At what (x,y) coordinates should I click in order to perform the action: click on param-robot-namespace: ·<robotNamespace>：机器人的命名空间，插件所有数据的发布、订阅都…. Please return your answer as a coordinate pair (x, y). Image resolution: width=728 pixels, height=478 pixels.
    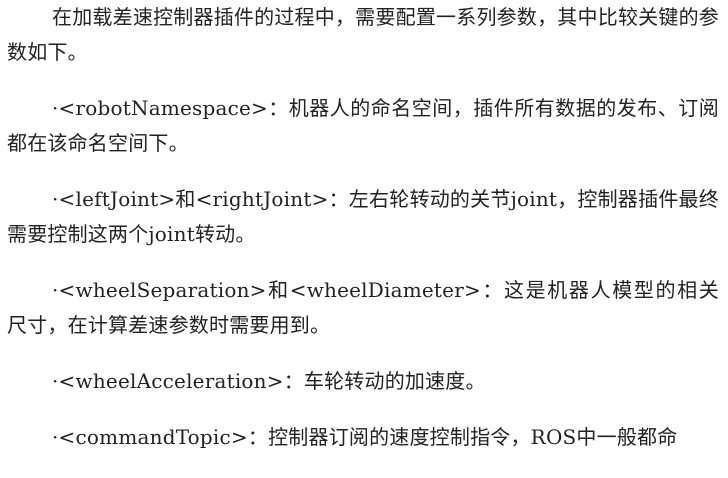
    Looking at the image, I should click on (363, 125).